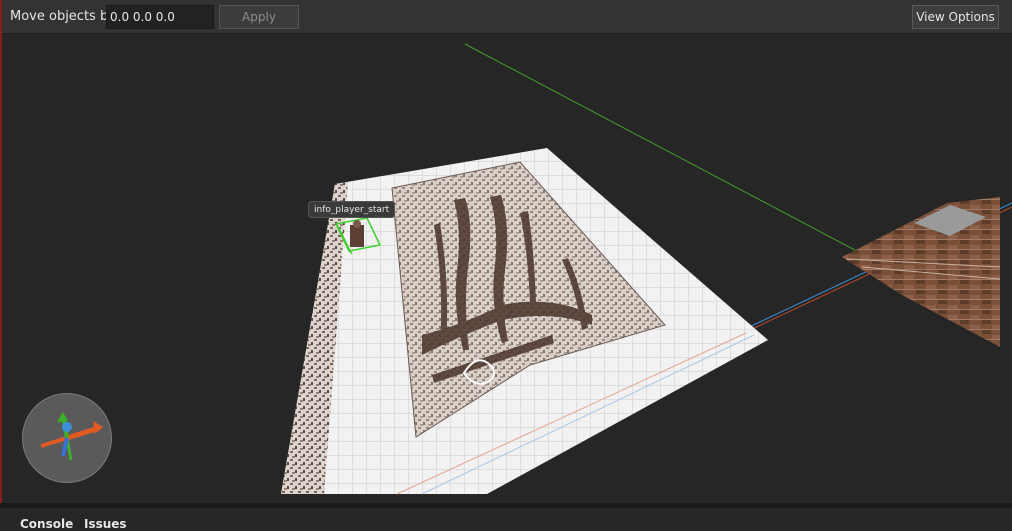 This screenshot has height=531, width=1012. Describe the element at coordinates (67, 438) in the screenshot. I see `orientation-gizmo-icon` at that location.